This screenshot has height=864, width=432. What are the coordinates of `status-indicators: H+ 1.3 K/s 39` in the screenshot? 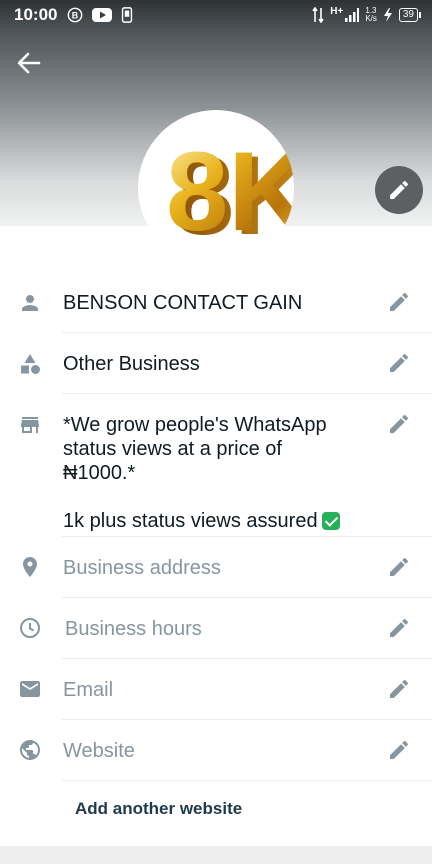 It's located at (367, 15).